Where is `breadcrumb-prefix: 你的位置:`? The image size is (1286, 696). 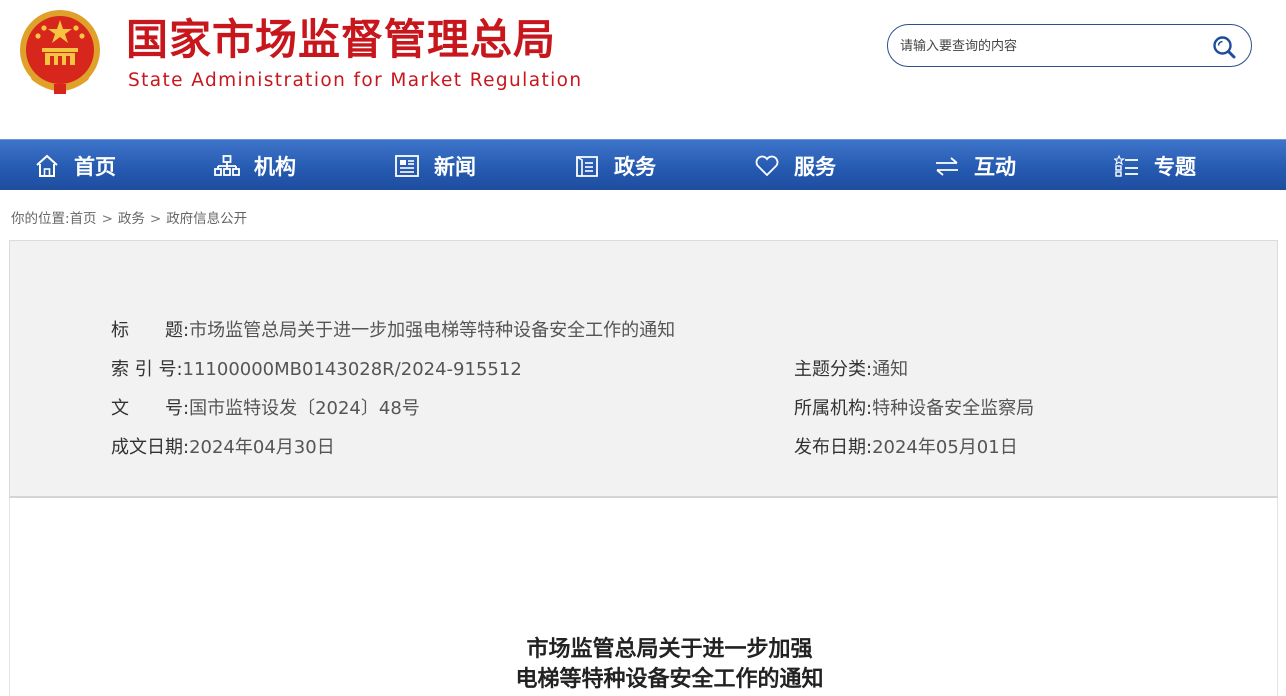
breadcrumb-prefix: 你的位置: is located at coordinates (40, 219).